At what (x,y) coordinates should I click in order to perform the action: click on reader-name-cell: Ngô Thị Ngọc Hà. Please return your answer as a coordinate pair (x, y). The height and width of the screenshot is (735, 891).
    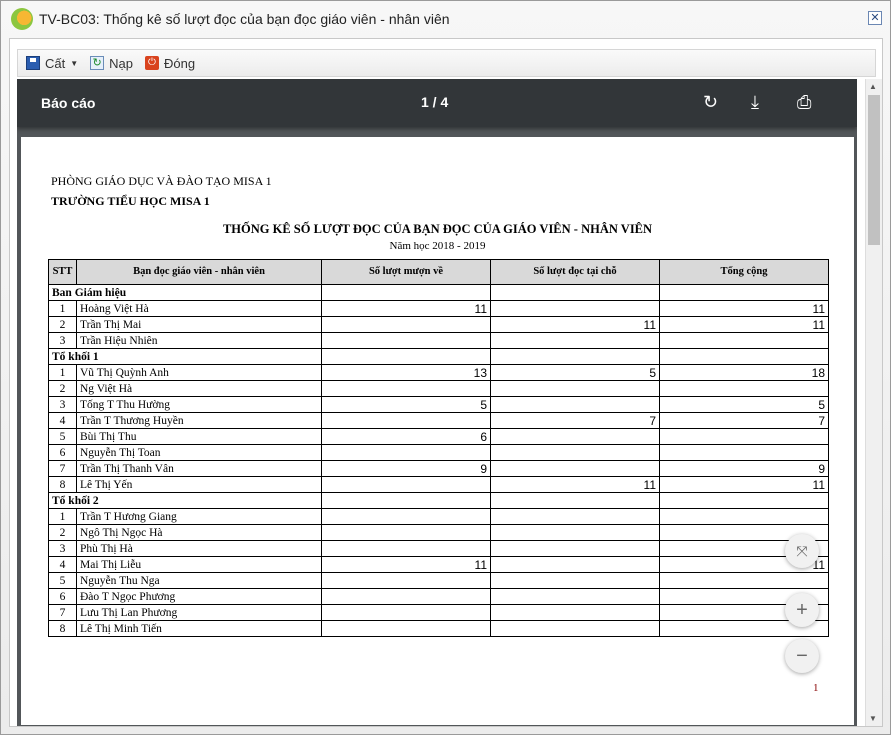
    Looking at the image, I should click on (199, 532).